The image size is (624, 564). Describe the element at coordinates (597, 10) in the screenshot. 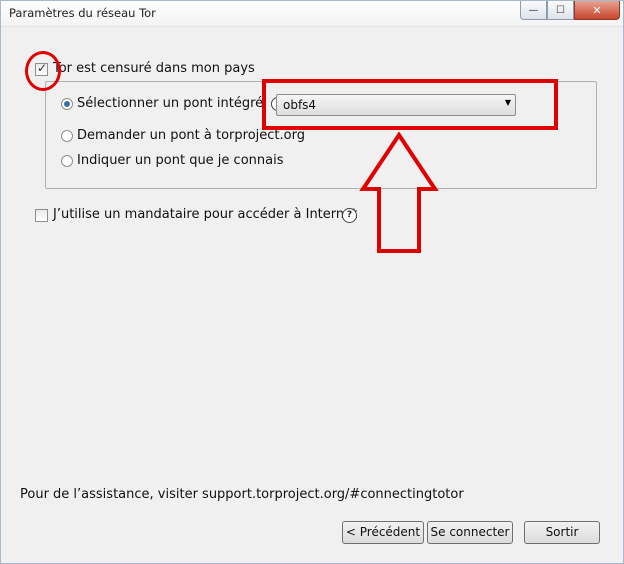

I see `close-button: ✕` at that location.